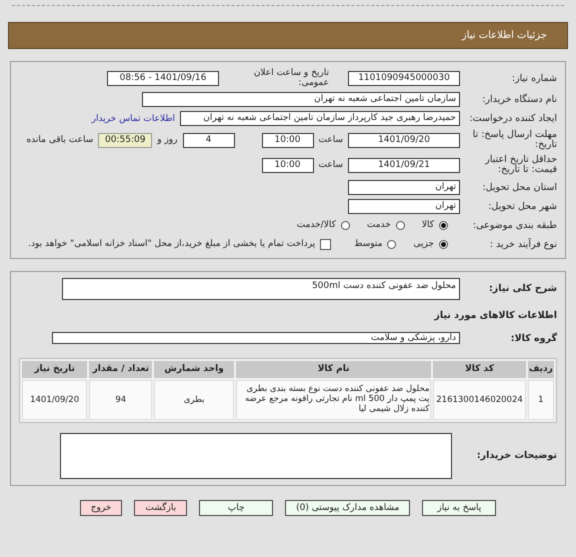 This screenshot has height=557, width=576. Describe the element at coordinates (316, 225) in the screenshot. I see `radio-label: کالا/خدمت` at that location.